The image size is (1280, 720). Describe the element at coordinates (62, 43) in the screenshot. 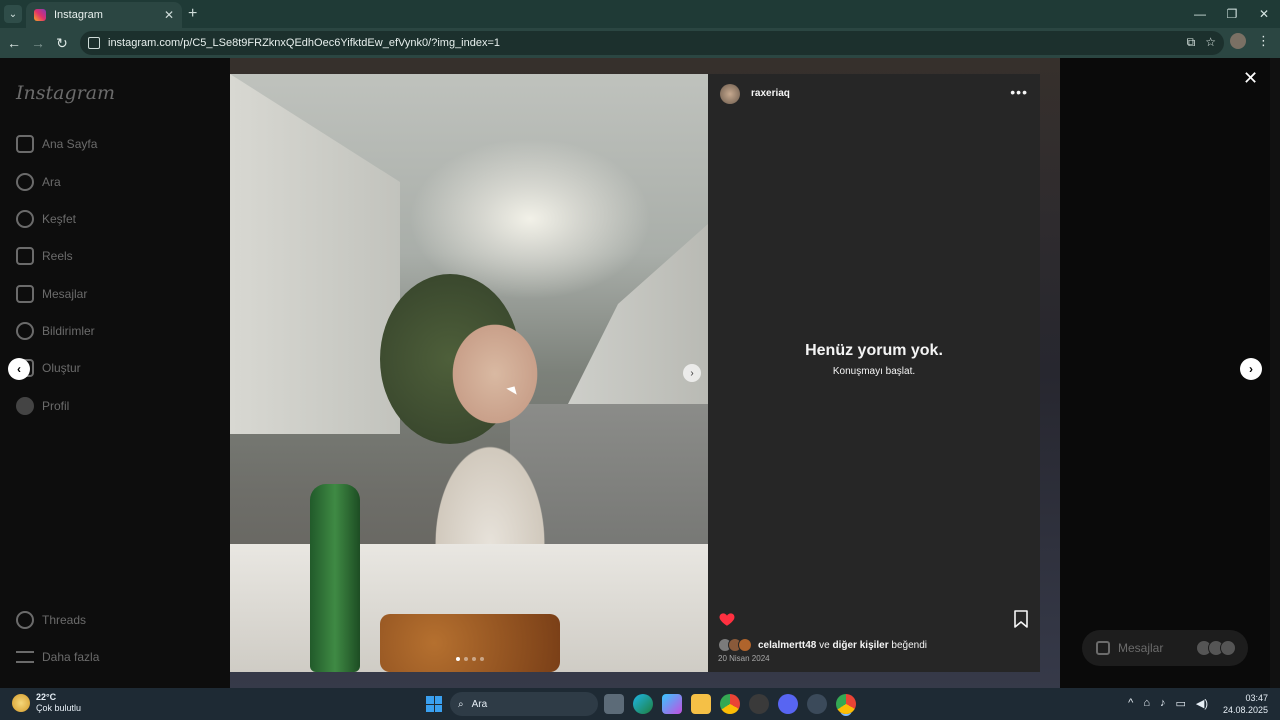

I see `reload-button: ↻` at that location.